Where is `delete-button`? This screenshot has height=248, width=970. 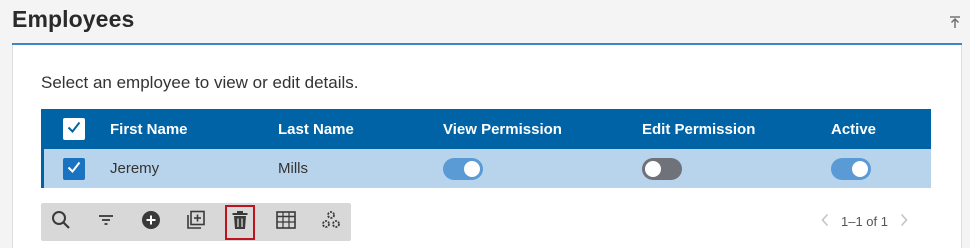
delete-button is located at coordinates (240, 222).